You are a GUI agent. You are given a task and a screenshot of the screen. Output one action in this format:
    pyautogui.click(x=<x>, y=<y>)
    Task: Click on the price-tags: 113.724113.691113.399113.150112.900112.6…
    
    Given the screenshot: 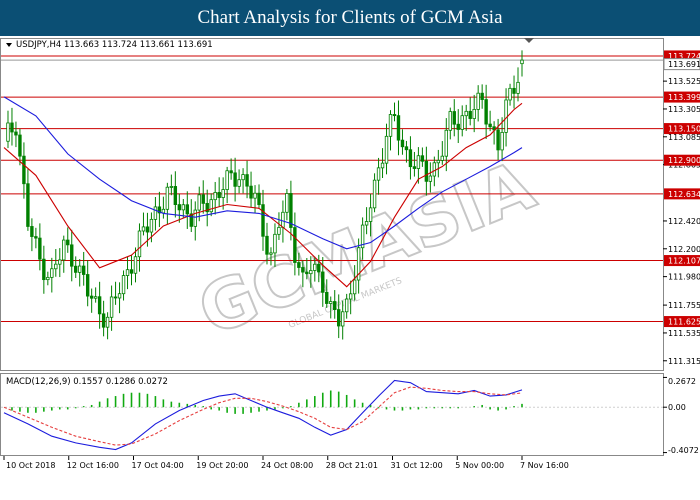 What is the action you would take?
    pyautogui.click(x=681, y=189)
    